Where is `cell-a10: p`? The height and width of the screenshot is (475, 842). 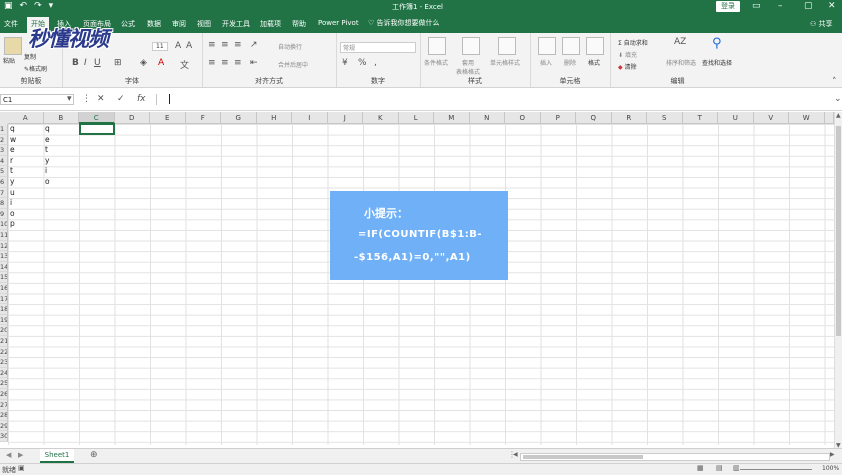 cell-a10: p is located at coordinates (12, 224).